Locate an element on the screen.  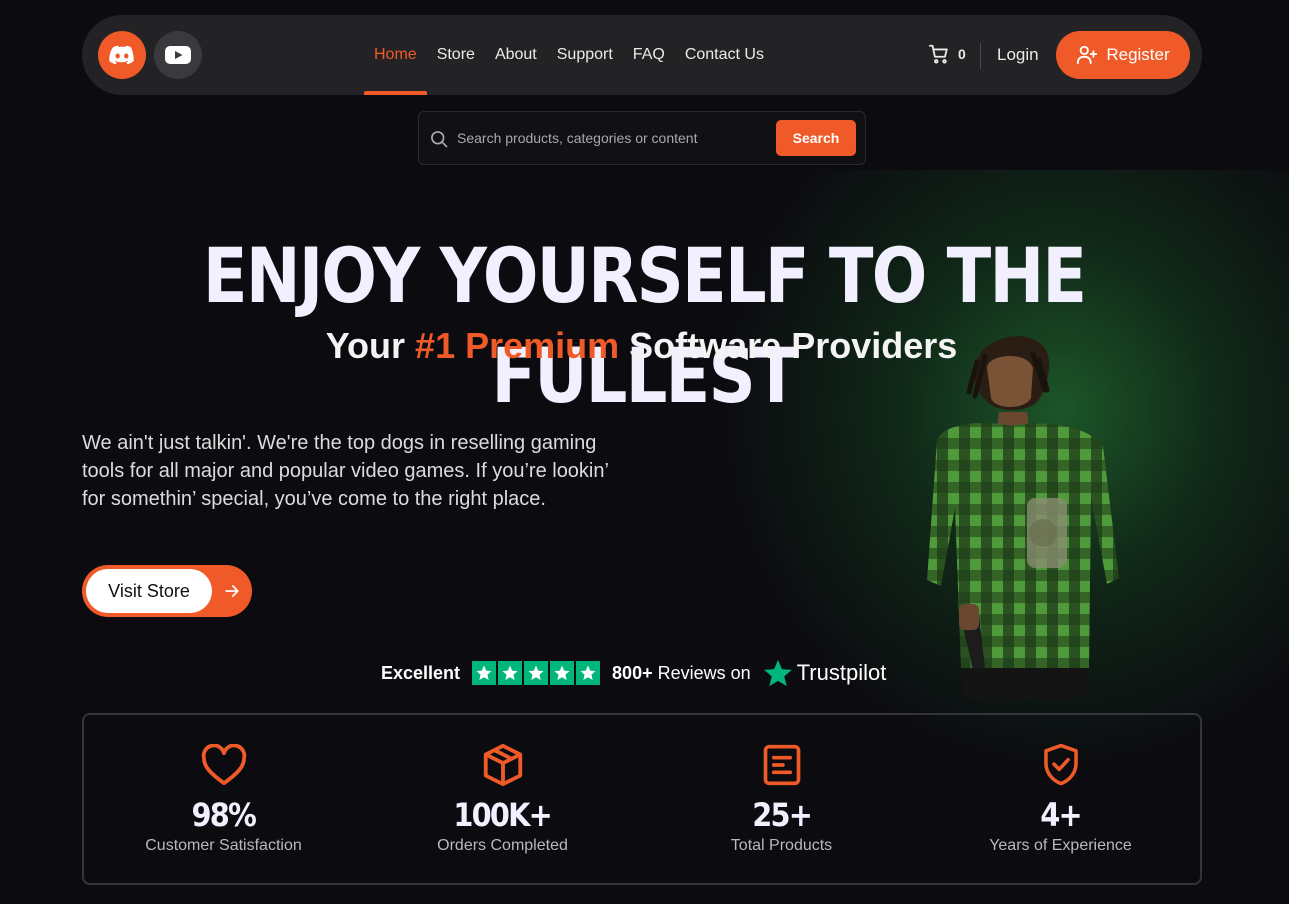
arrow-right-icon is located at coordinates (232, 591).